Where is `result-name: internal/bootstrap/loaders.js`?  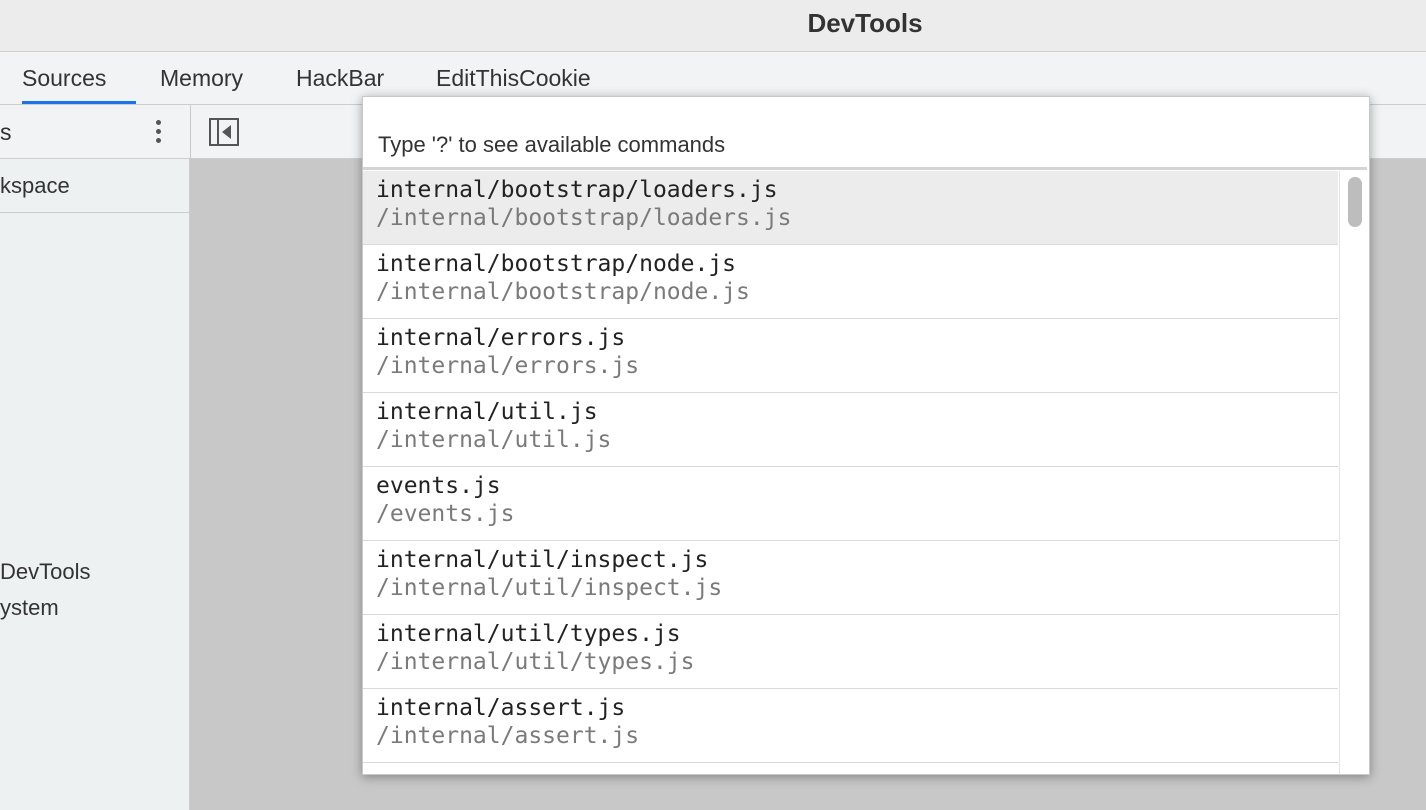 result-name: internal/bootstrap/loaders.js is located at coordinates (577, 190).